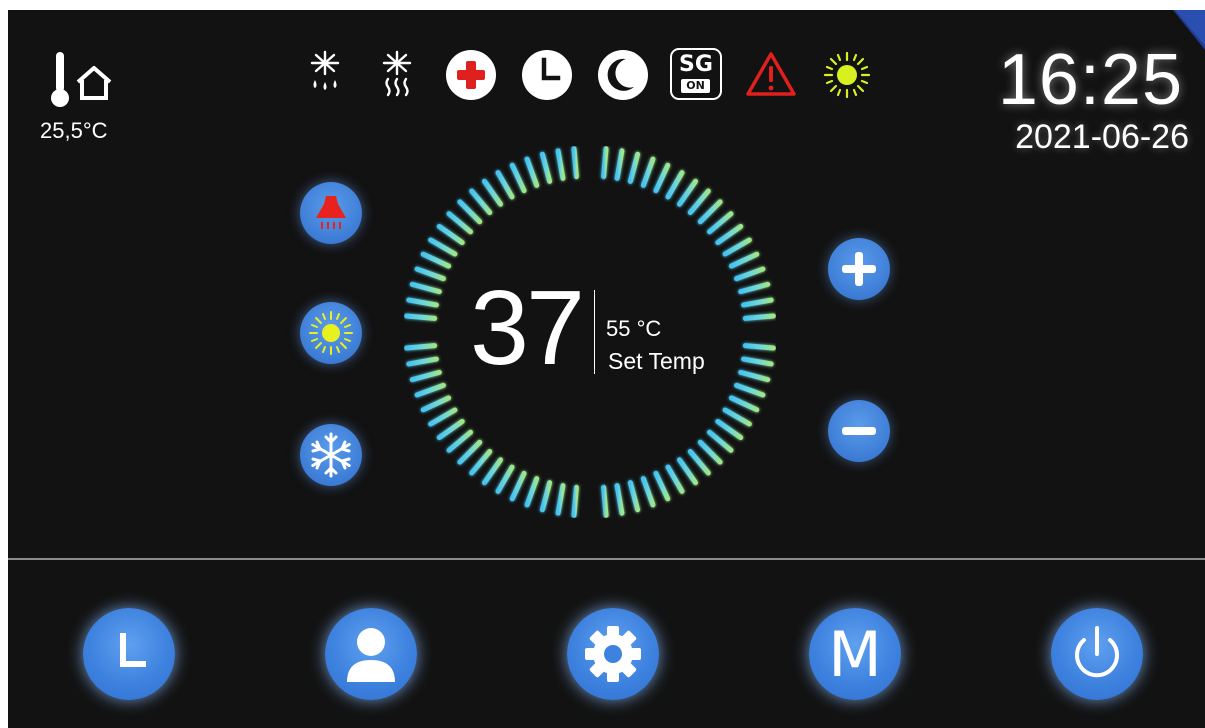 This screenshot has height=728, width=1205. I want to click on sun-heating-icon, so click(331, 333).